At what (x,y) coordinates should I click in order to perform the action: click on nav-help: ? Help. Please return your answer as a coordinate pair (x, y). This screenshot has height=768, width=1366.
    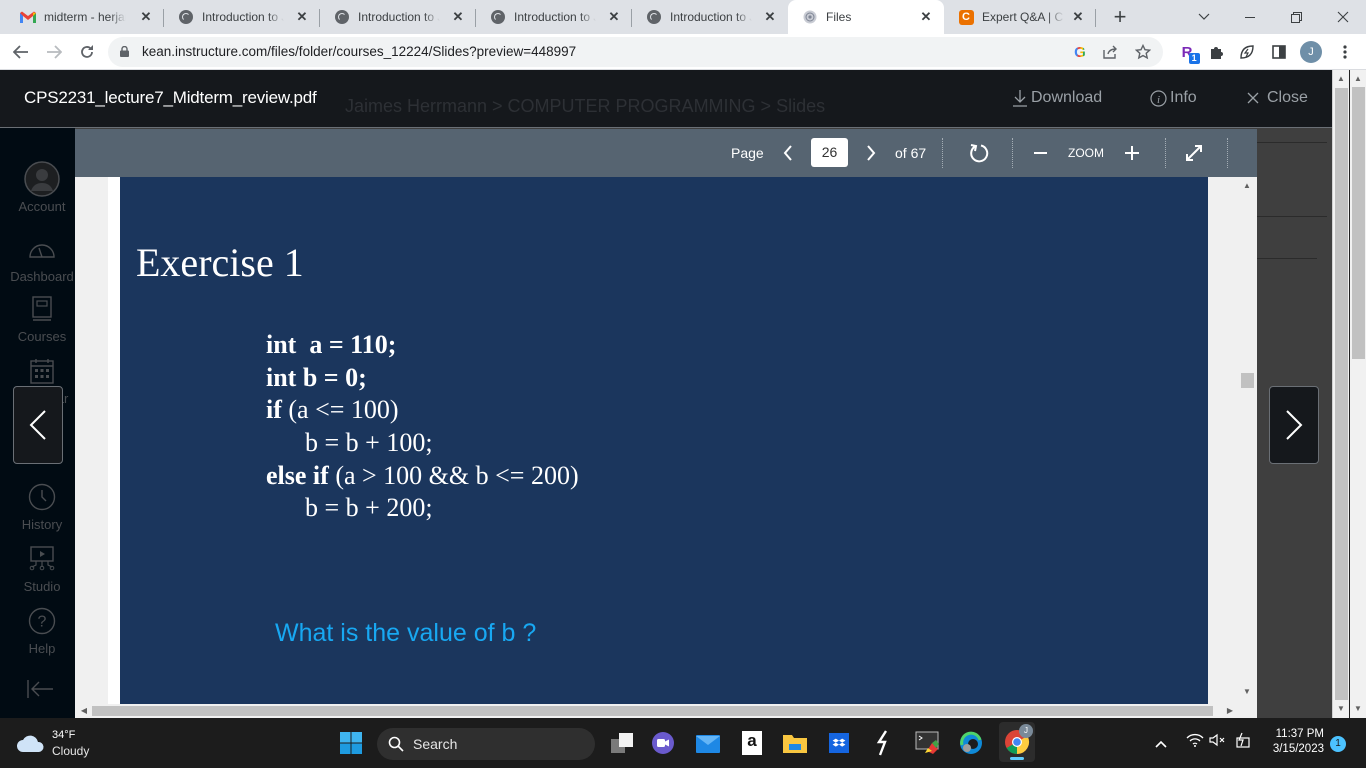
    Looking at the image, I should click on (42, 629).